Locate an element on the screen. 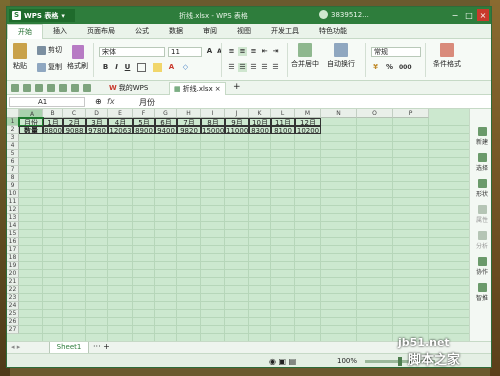  print-icon is located at coordinates (39, 88).